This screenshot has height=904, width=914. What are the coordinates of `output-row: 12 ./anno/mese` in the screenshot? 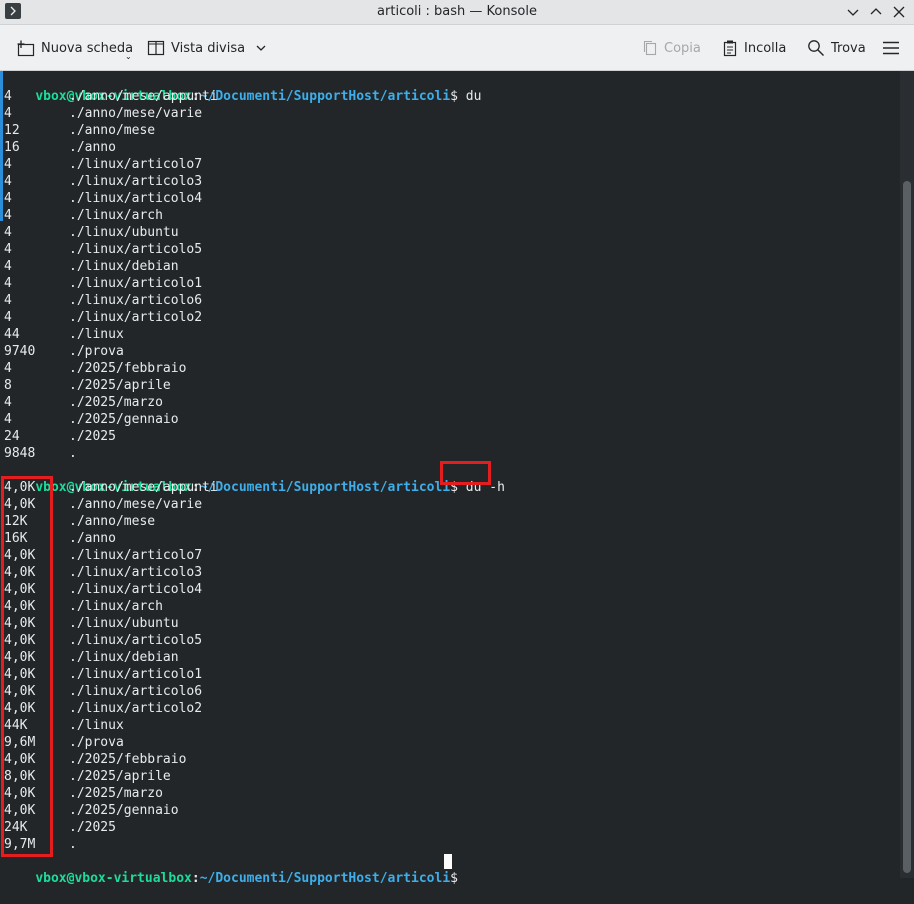 It's located at (79, 130).